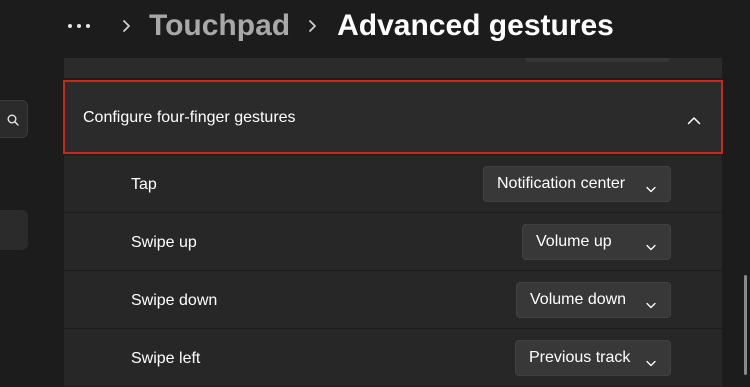  I want to click on gesture-label: Swipe down, so click(174, 300).